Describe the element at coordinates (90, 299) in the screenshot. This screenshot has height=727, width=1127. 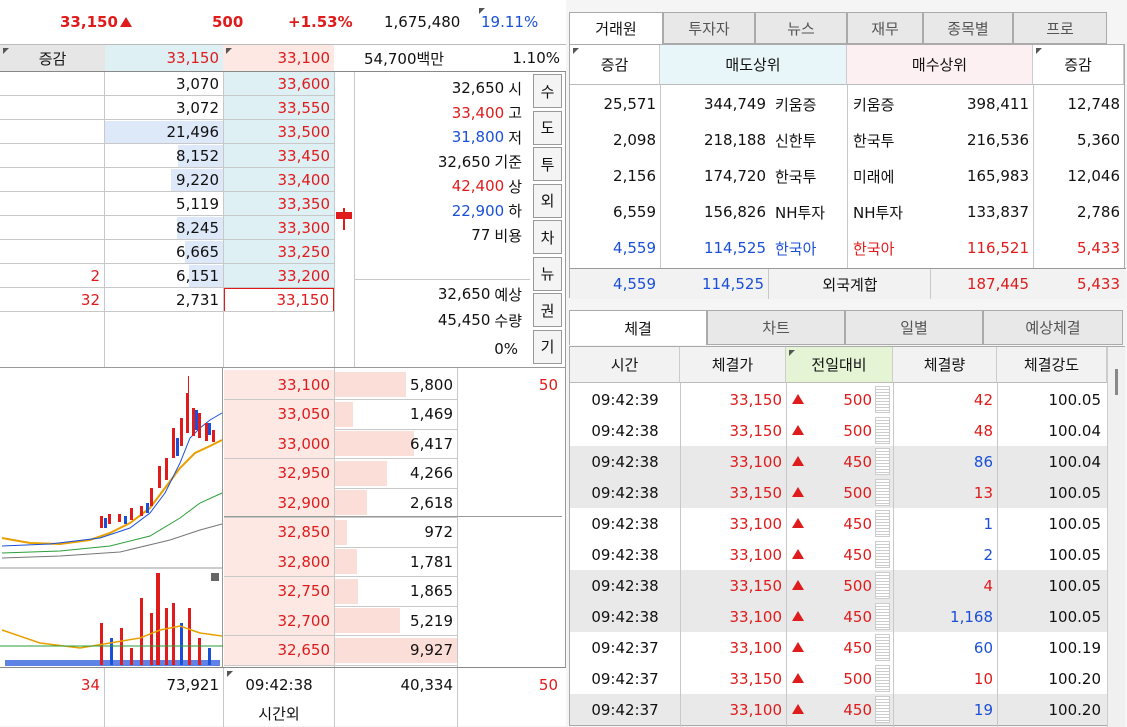
I see `ask-extra: 32` at that location.